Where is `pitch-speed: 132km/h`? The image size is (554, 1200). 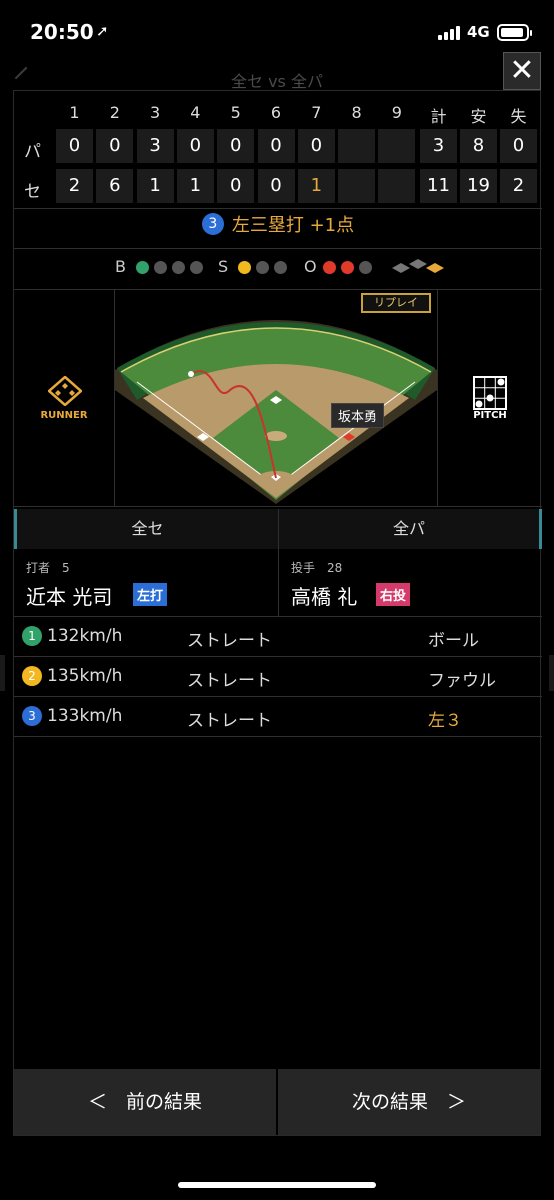 pitch-speed: 132km/h is located at coordinates (85, 636).